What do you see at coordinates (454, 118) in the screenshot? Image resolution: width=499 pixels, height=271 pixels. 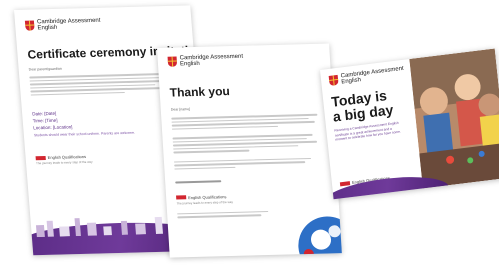 I see `students-photo` at bounding box center [454, 118].